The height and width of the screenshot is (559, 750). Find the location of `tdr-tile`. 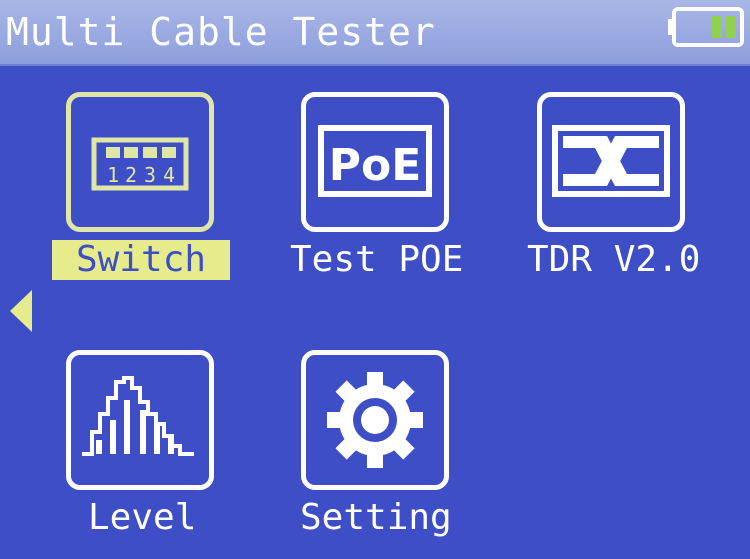

tdr-tile is located at coordinates (611, 162).